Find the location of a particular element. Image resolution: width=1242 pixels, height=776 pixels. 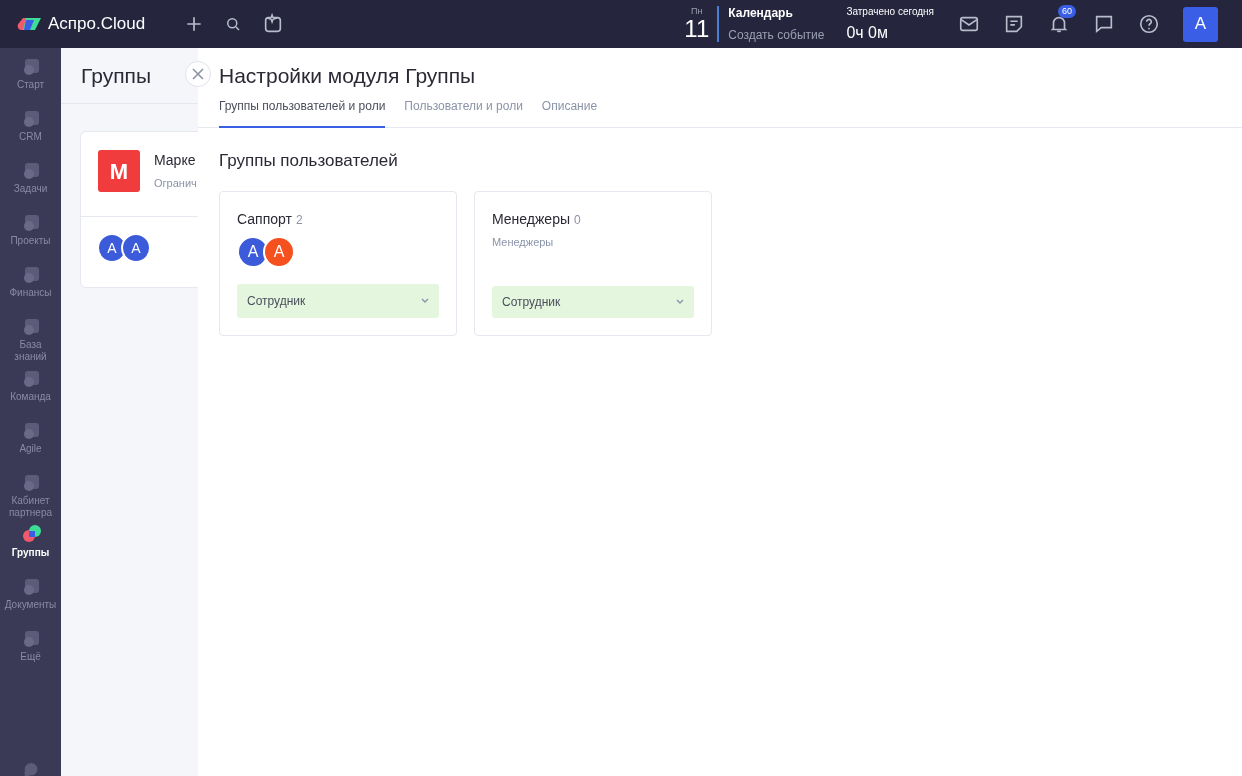

help-icon is located at coordinates (1149, 24).